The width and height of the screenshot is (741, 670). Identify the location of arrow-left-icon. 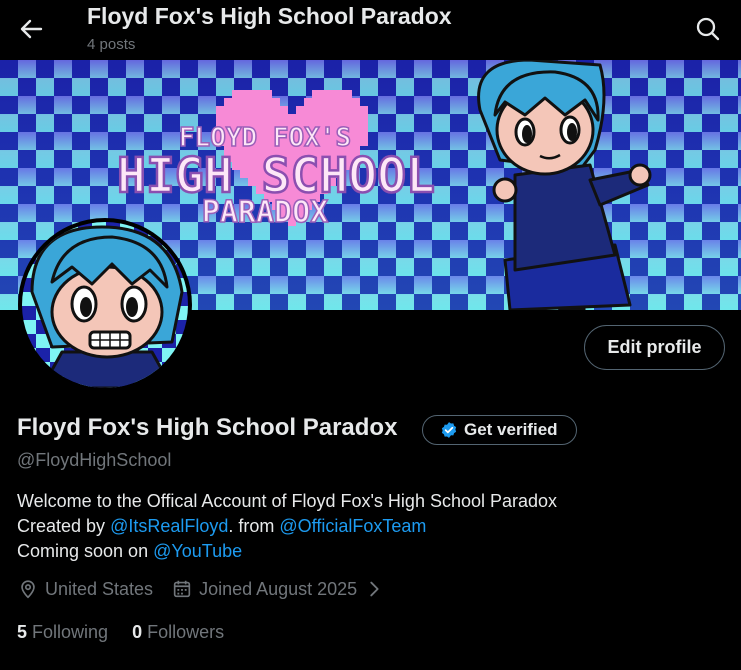
(31, 29).